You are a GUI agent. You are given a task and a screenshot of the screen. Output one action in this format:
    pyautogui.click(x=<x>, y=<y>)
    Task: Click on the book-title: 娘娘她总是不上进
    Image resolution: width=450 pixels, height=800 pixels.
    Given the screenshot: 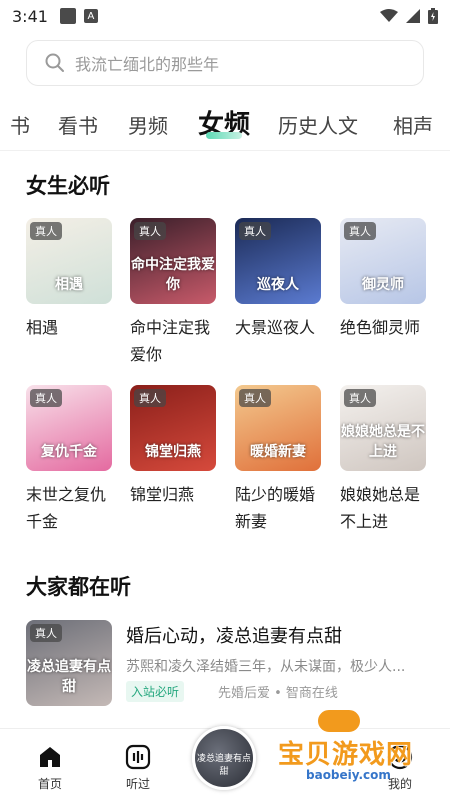 What is the action you would take?
    pyautogui.click(x=383, y=508)
    